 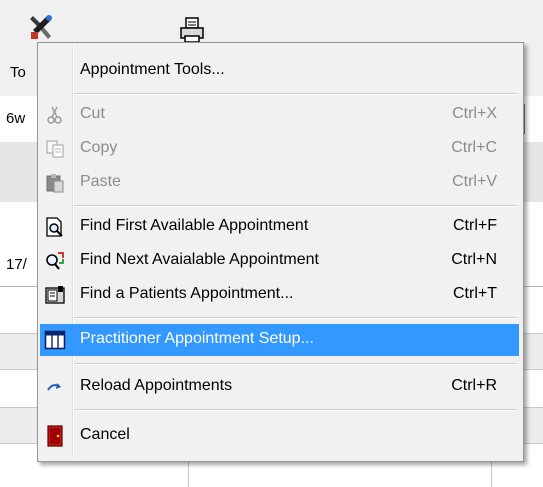 I want to click on menu-item-shortcut: Ctrl+T, so click(x=475, y=293).